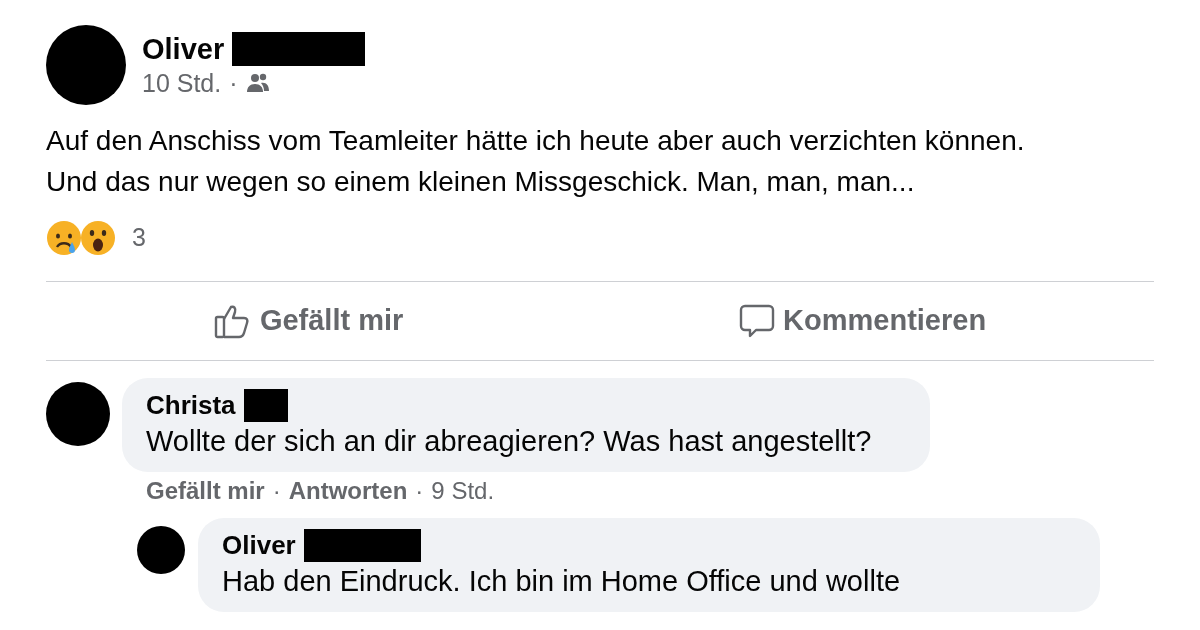  What do you see at coordinates (562, 581) in the screenshot?
I see `comment-text: Hab den Eindruck. Ich bin im Home Office und wollte` at bounding box center [562, 581].